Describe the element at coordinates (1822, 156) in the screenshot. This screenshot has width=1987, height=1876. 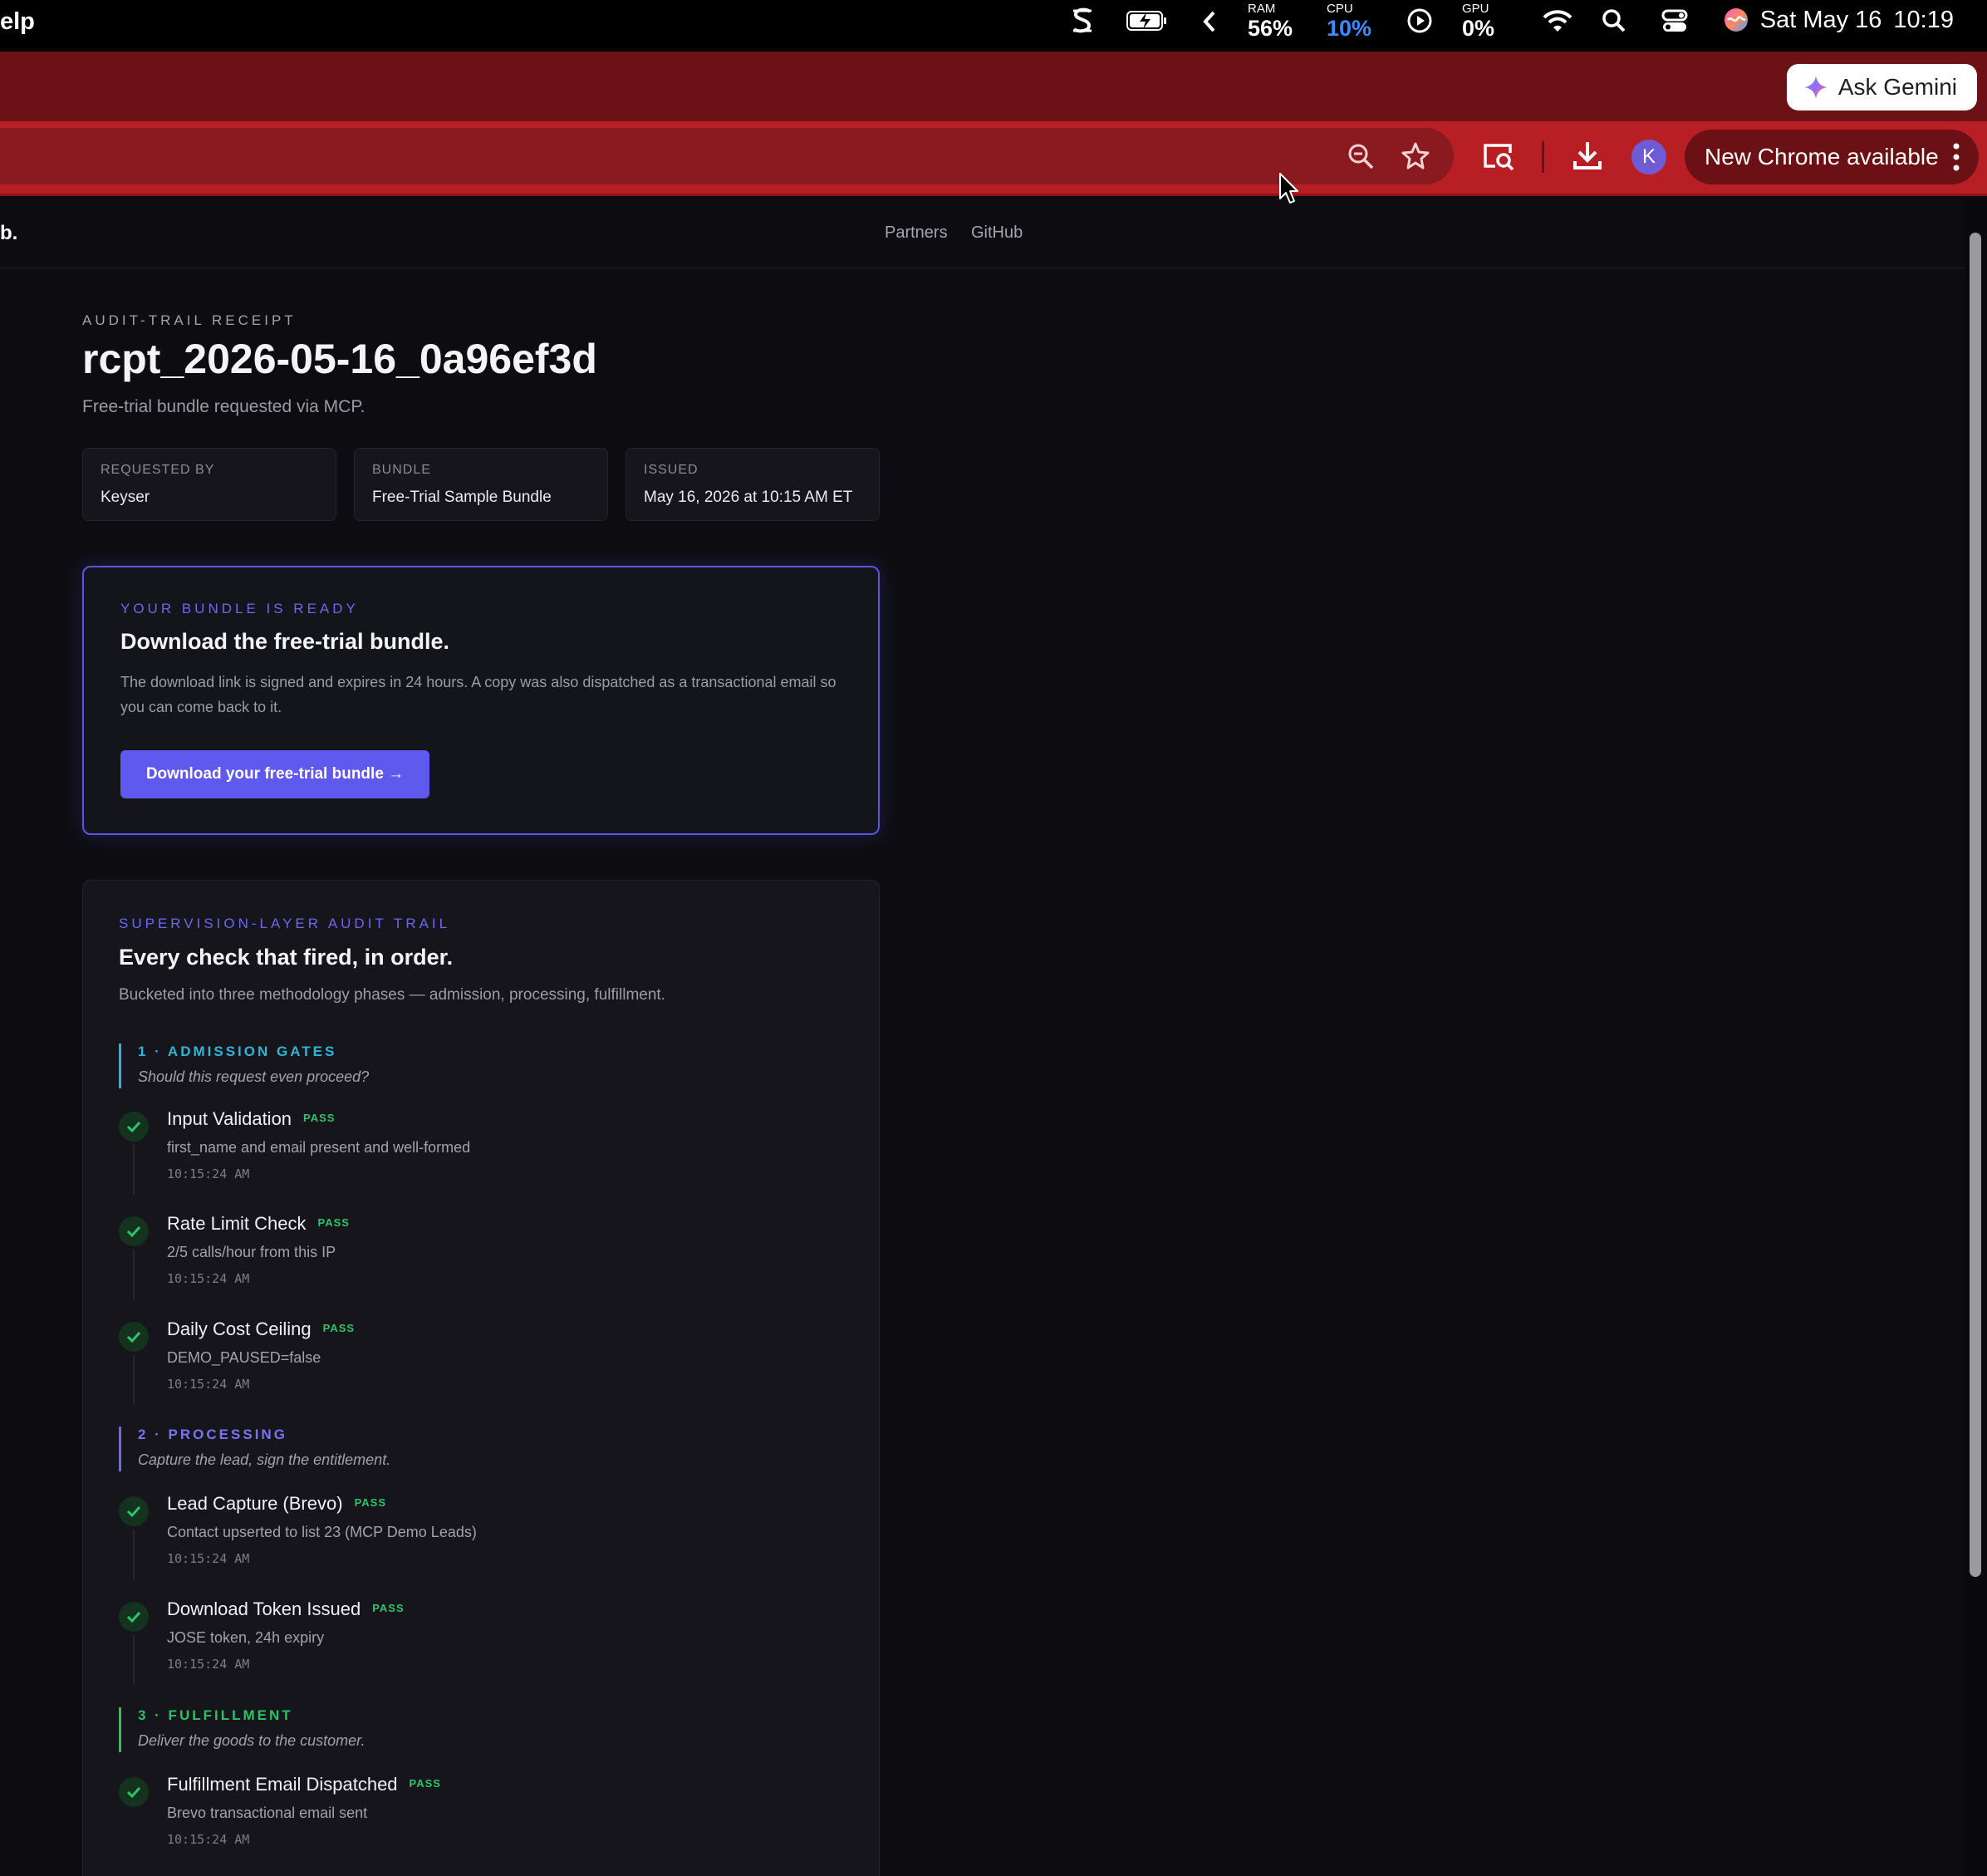
I see `new-chrome-label: New Chrome available` at that location.